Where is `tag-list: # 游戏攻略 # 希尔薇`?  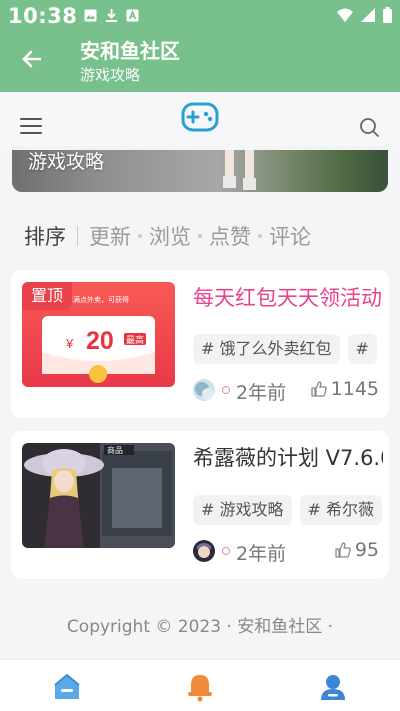 tag-list: # 游戏攻略 # 希尔薇 is located at coordinates (287, 510).